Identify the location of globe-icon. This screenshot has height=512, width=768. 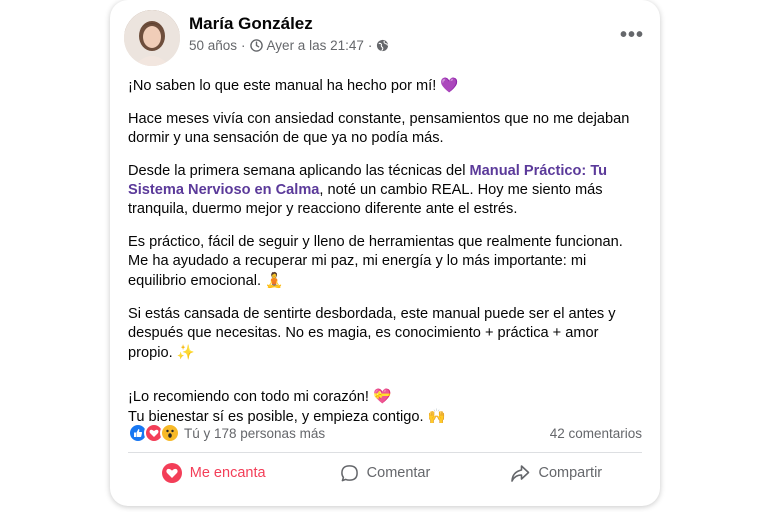
(383, 45).